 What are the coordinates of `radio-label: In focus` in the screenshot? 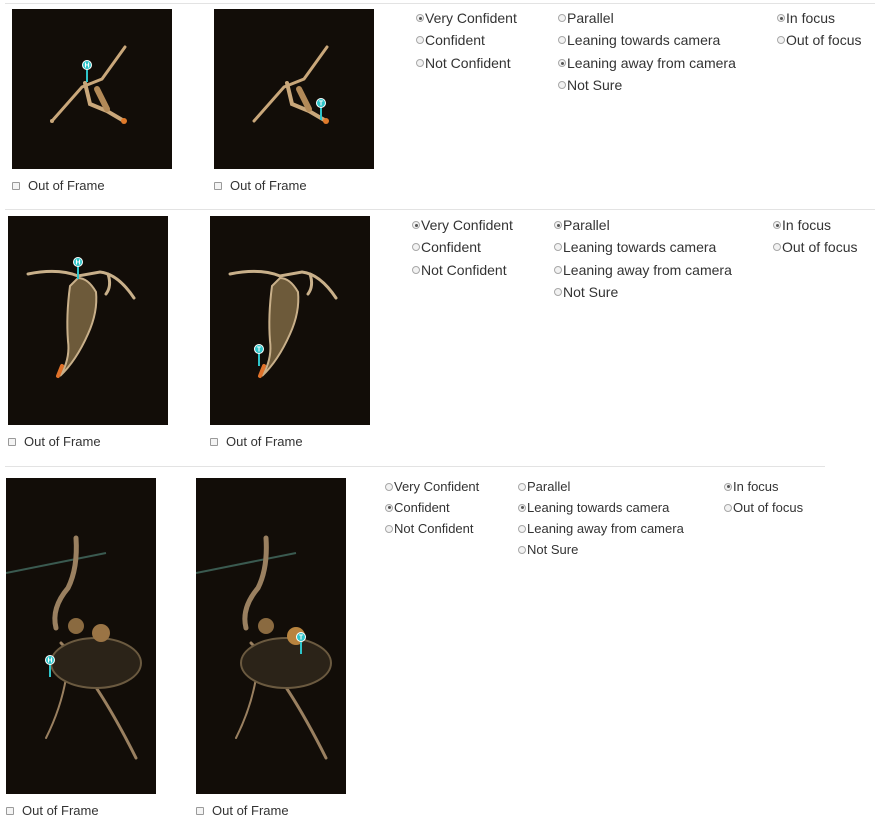 It's located at (807, 225).